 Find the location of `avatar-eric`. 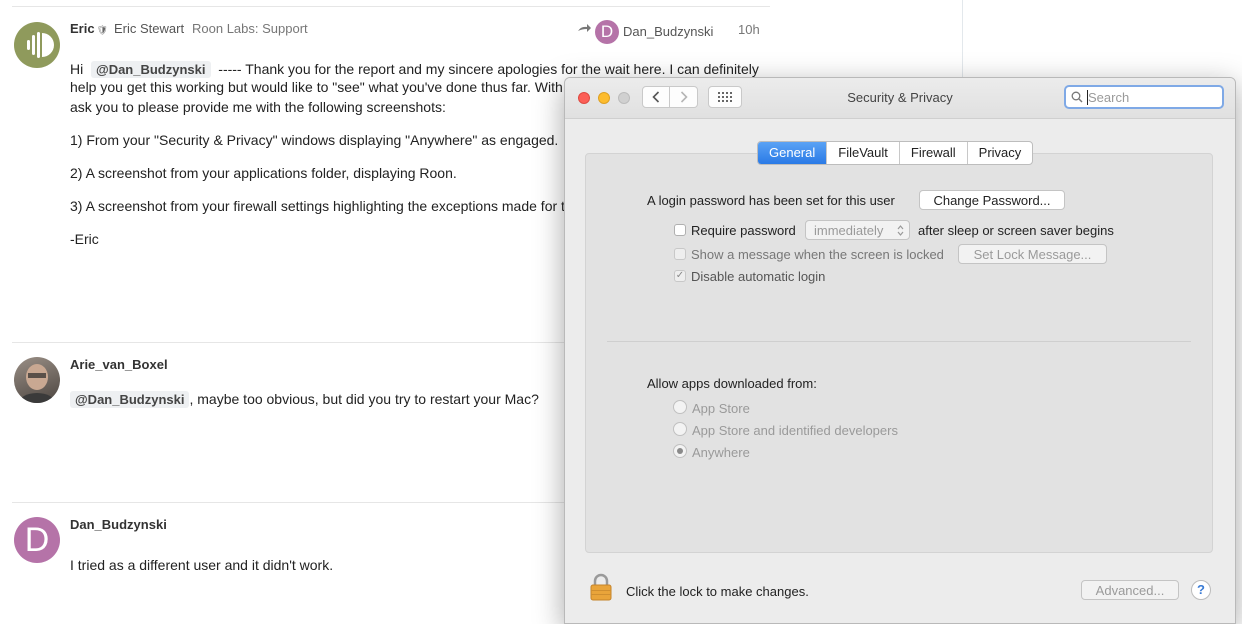

avatar-eric is located at coordinates (37, 45).